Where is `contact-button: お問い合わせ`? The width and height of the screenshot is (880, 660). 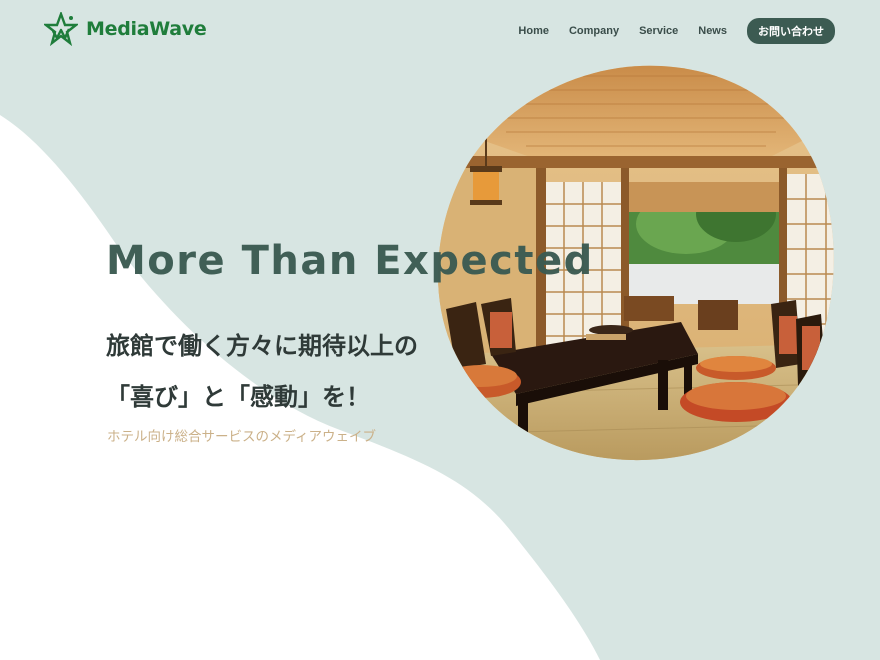
contact-button: お問い合わせ is located at coordinates (791, 31).